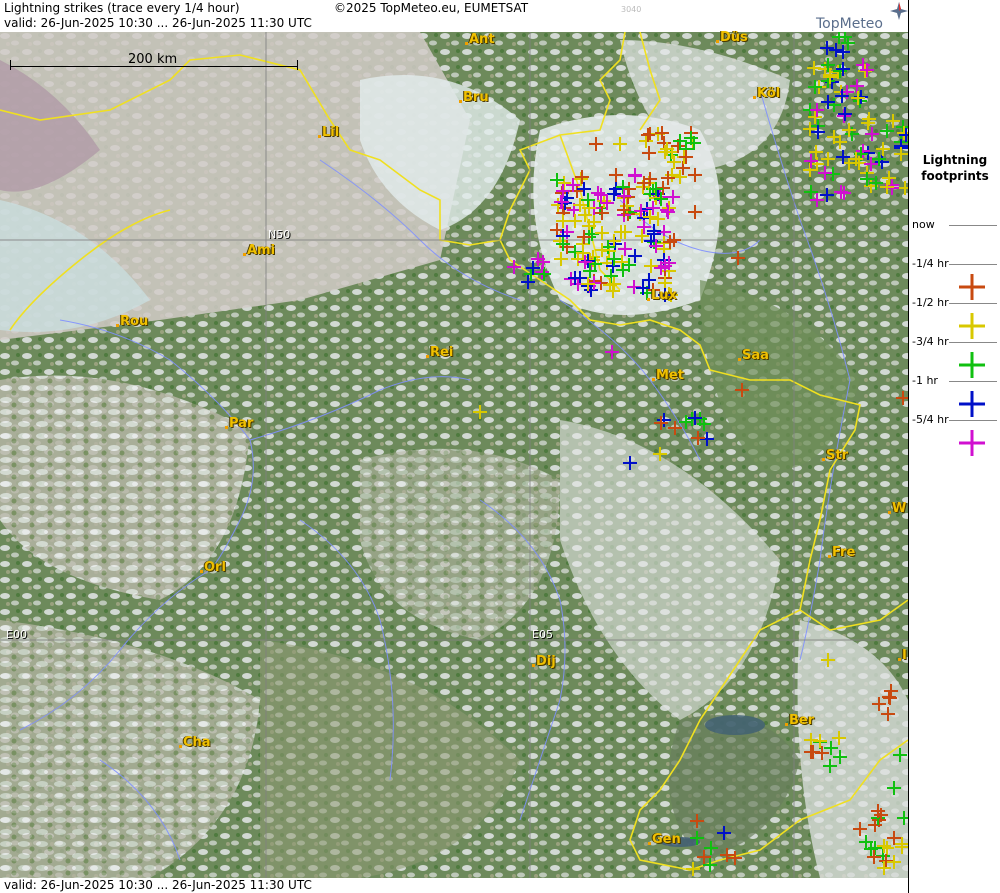  I want to click on legend-row: -1 hr, so click(954, 395).